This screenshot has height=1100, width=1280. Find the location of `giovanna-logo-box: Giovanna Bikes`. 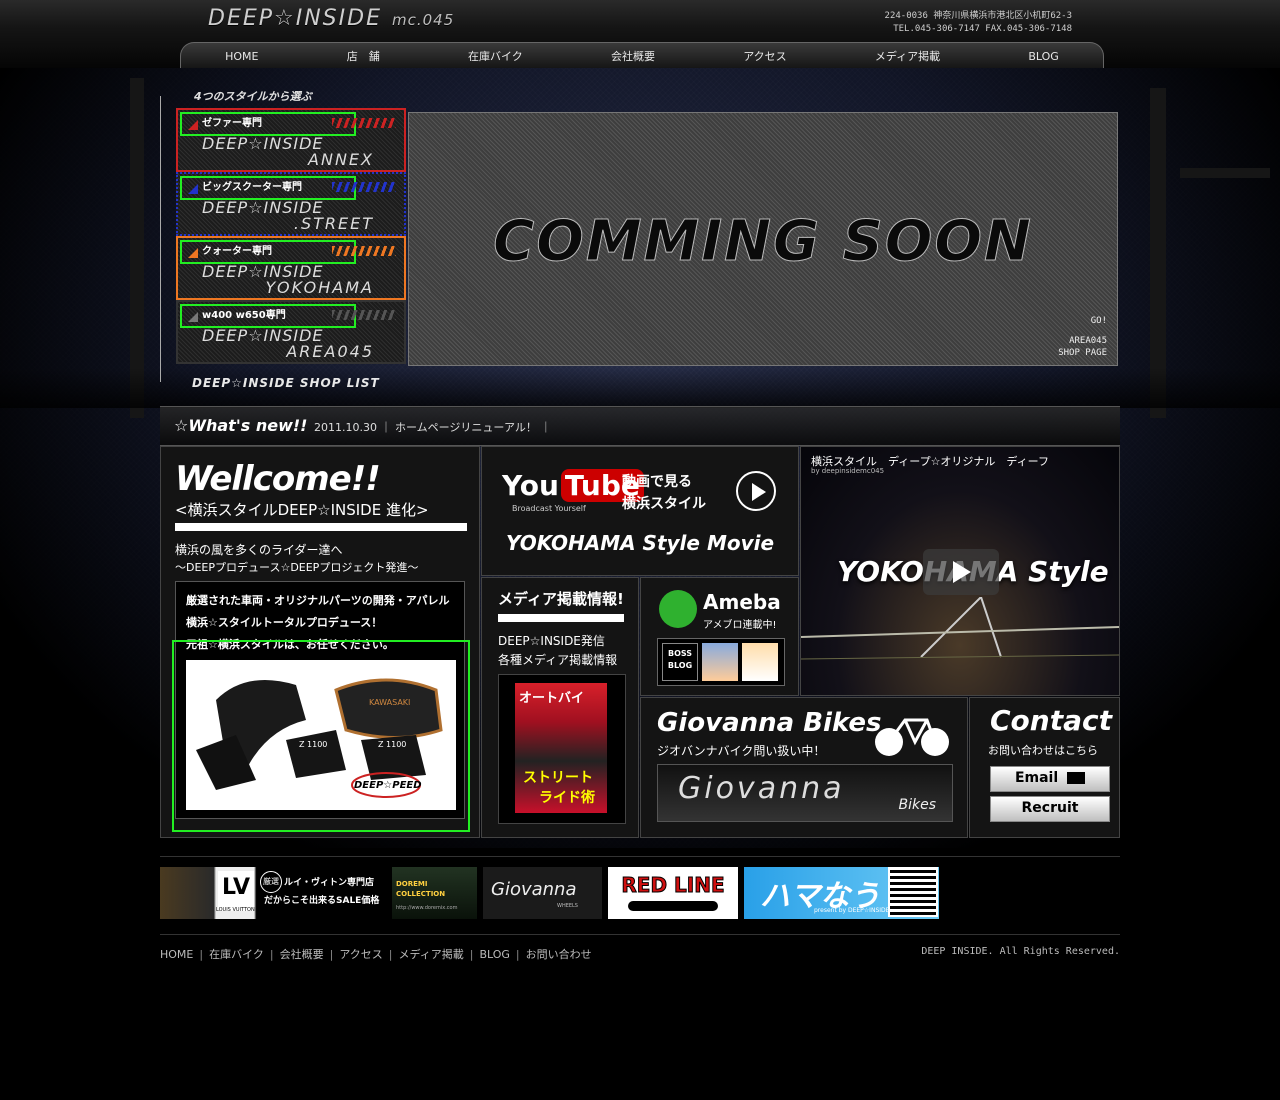

giovanna-logo-box: Giovanna Bikes is located at coordinates (805, 793).